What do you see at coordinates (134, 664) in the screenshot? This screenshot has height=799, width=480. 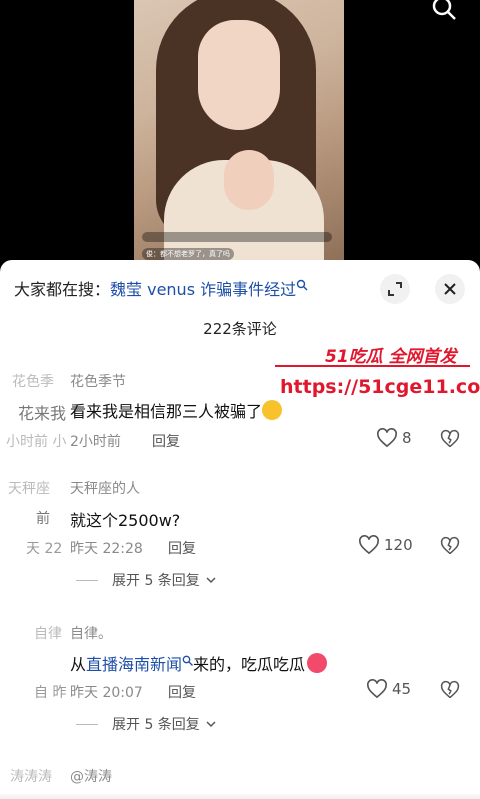 I see `comment-link: 直播海南新闻` at bounding box center [134, 664].